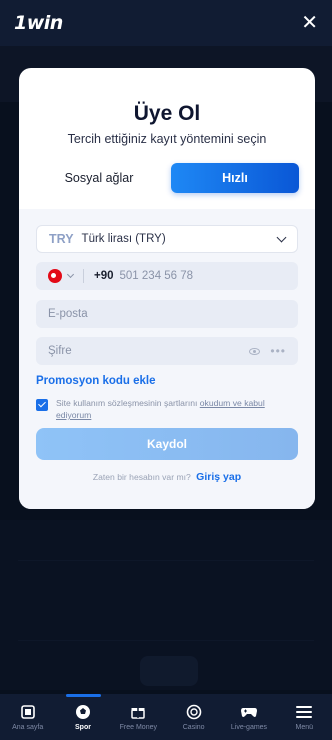 The height and width of the screenshot is (740, 332). I want to click on tab-social-networks: Sosyal ağlar, so click(99, 178).